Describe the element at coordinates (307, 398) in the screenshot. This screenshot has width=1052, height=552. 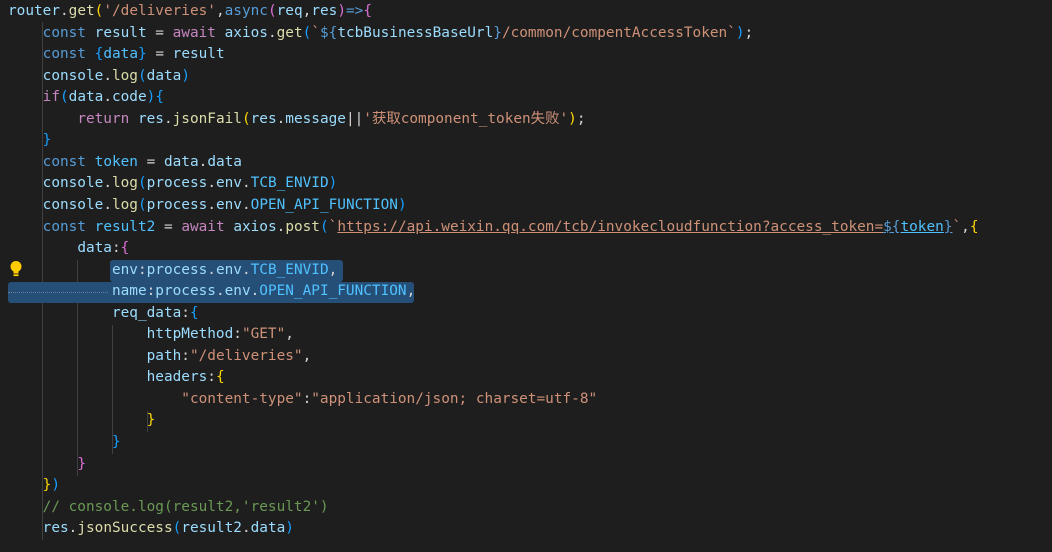
I see `code-token: :` at that location.